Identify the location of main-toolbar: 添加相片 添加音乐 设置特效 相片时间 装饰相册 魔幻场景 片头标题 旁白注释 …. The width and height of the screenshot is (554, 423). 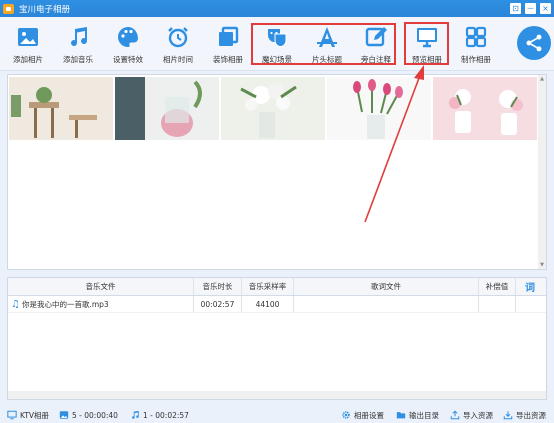
(277, 44).